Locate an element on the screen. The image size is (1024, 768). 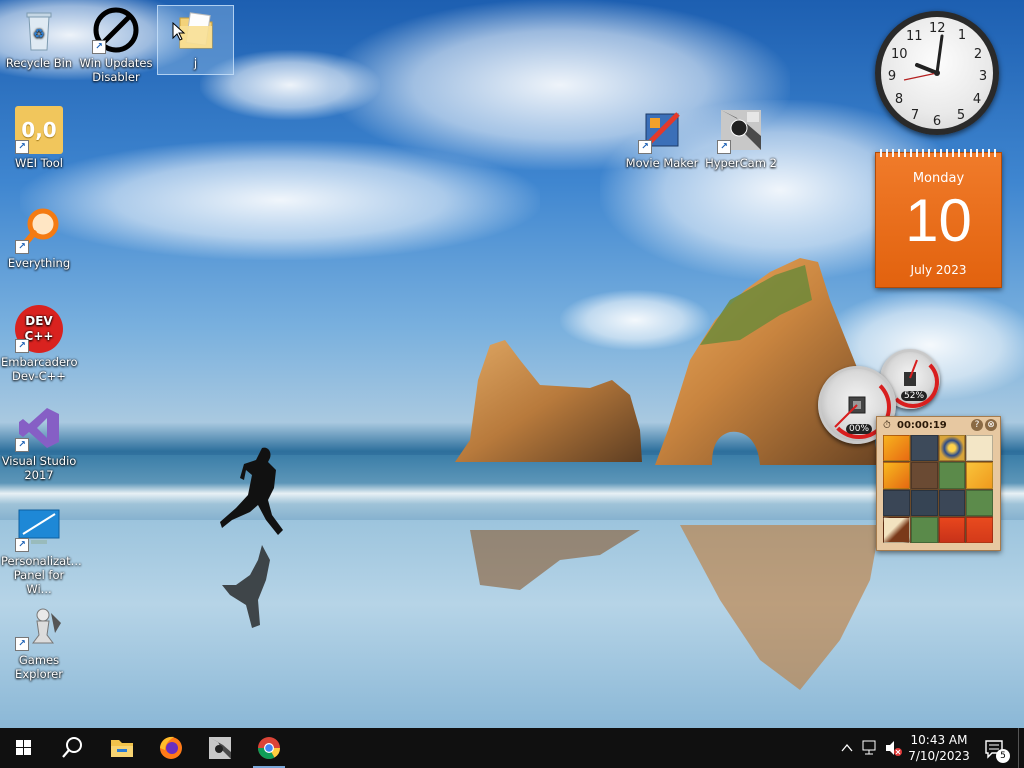
icon-label: Embarcadero Dev-C++ is located at coordinates (39, 369).